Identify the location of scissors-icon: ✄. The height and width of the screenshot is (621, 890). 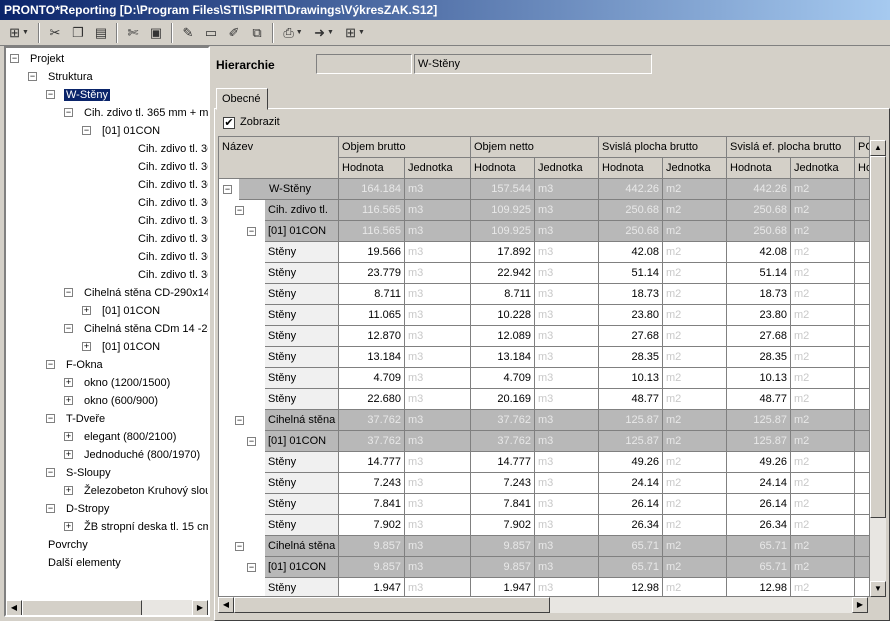
(133, 33).